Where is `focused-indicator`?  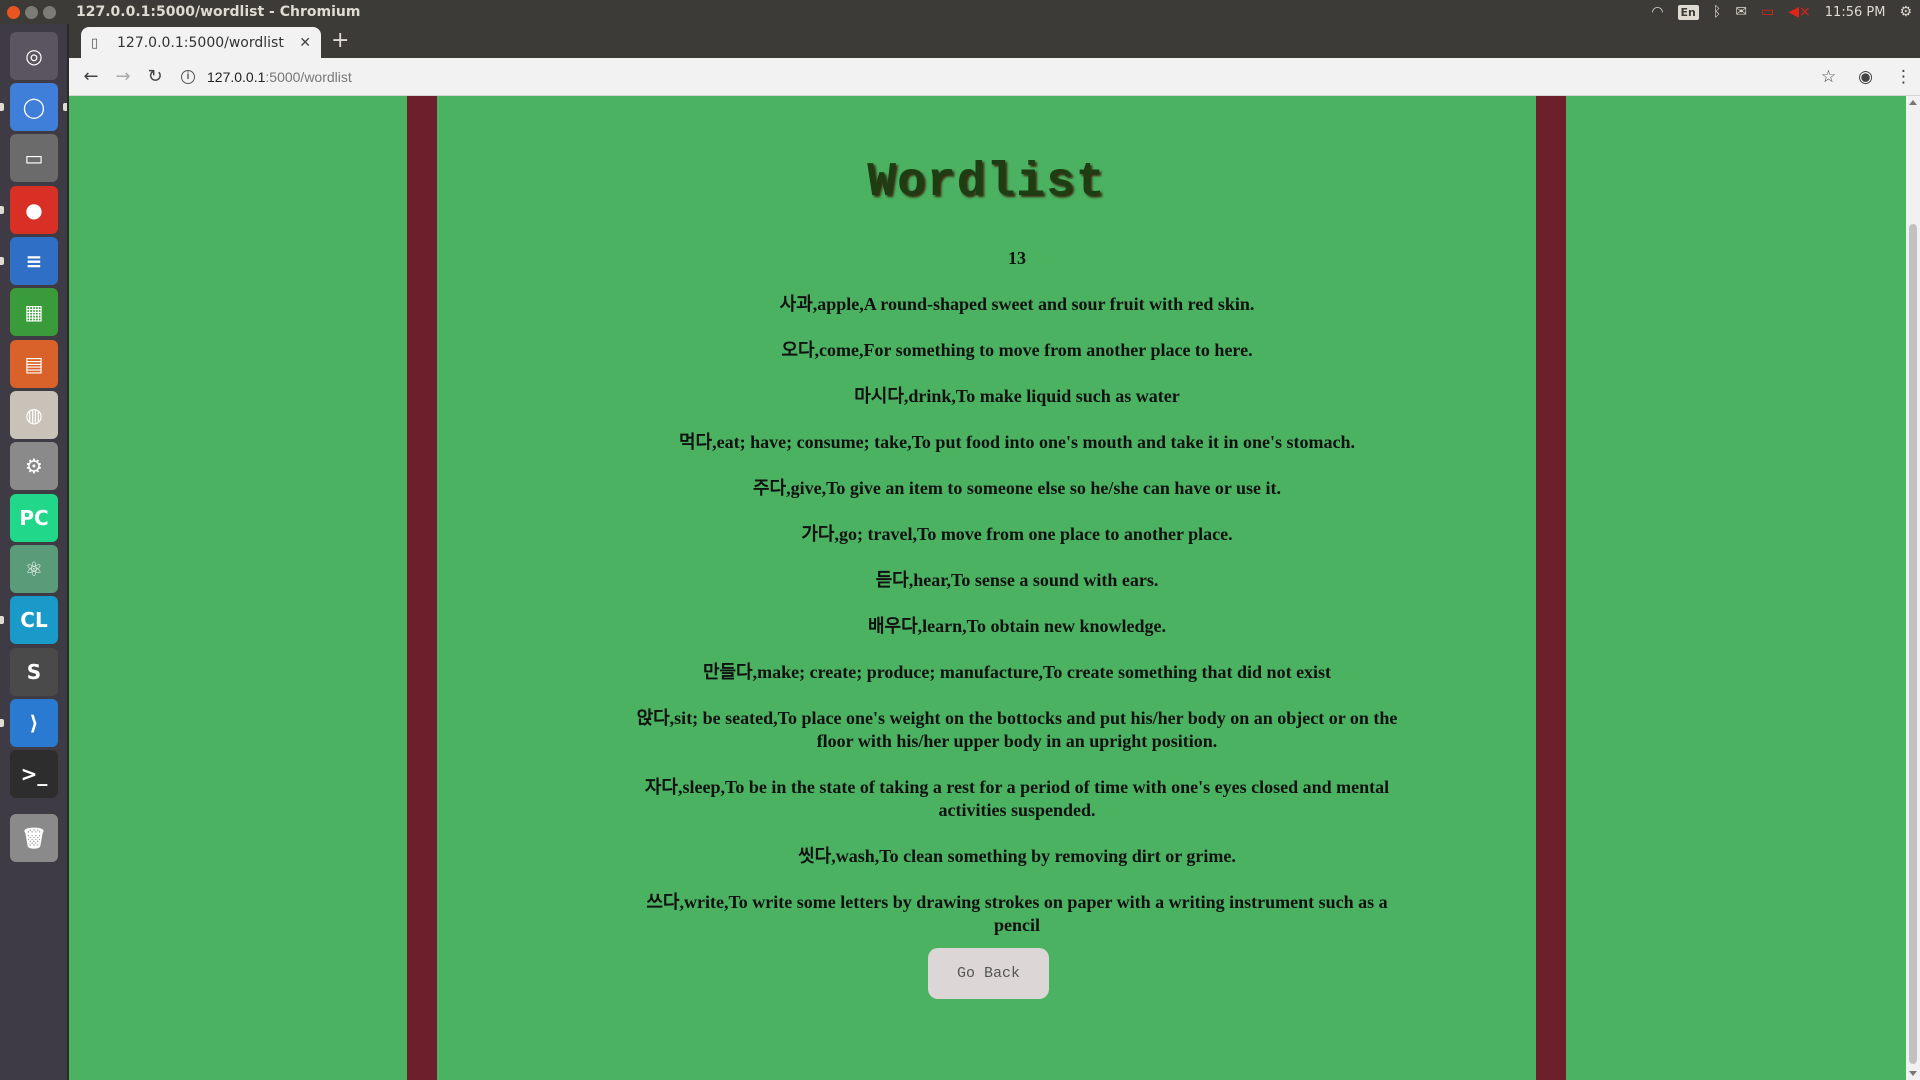
focused-indicator is located at coordinates (65, 107).